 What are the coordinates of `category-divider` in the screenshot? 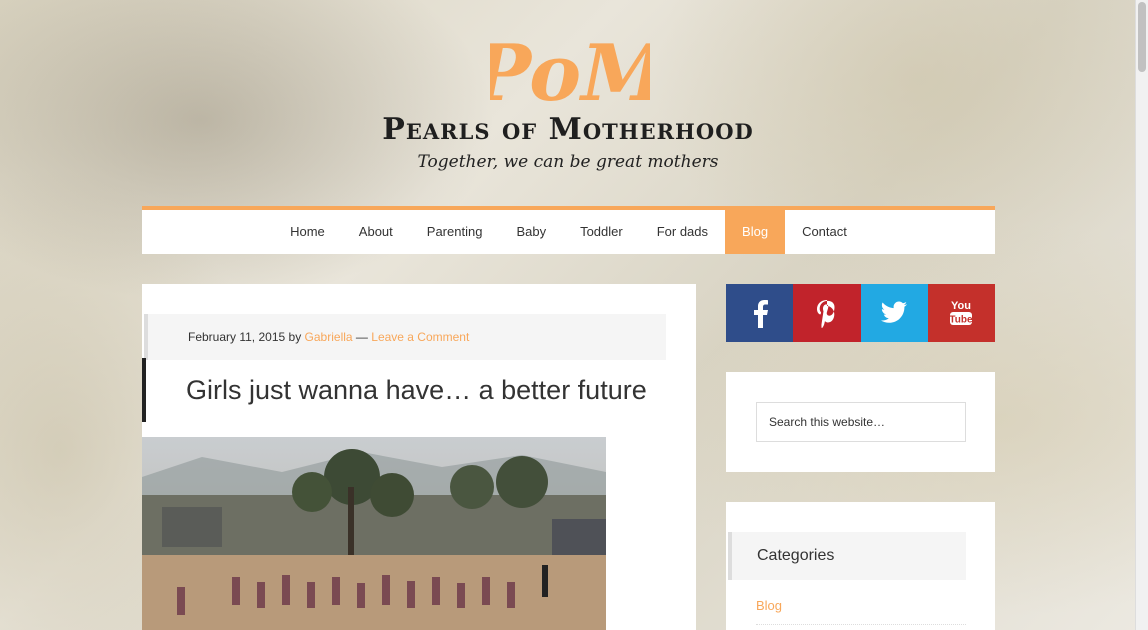 It's located at (861, 624).